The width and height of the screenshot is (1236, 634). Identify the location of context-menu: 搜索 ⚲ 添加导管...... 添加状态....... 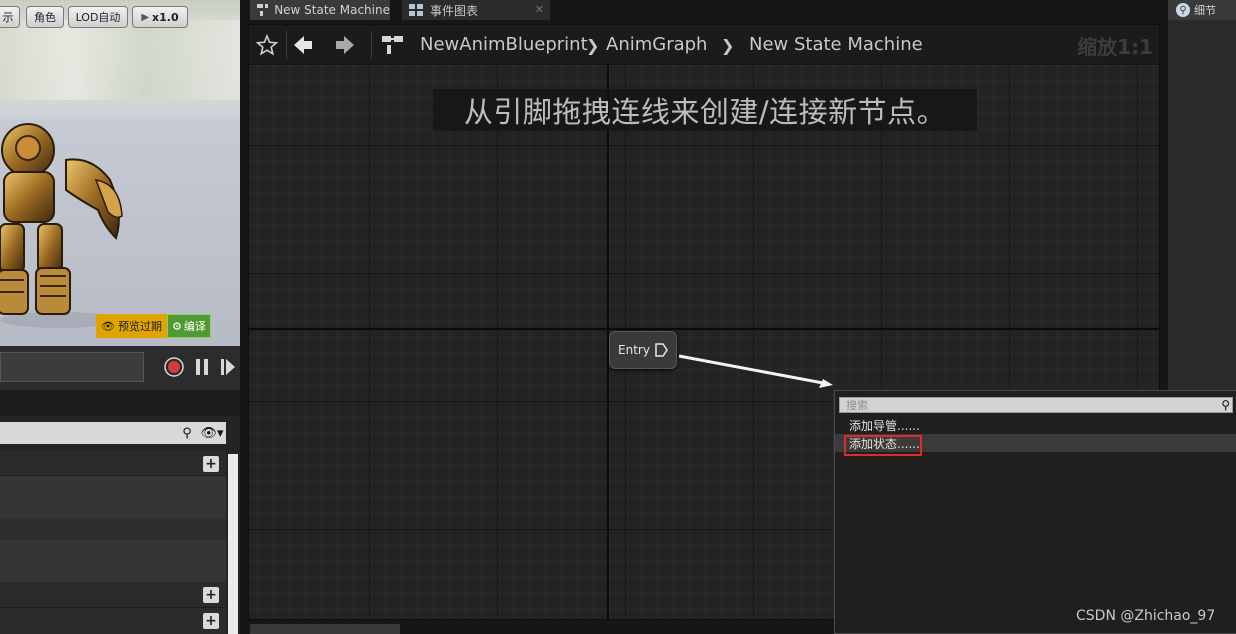
(1035, 512).